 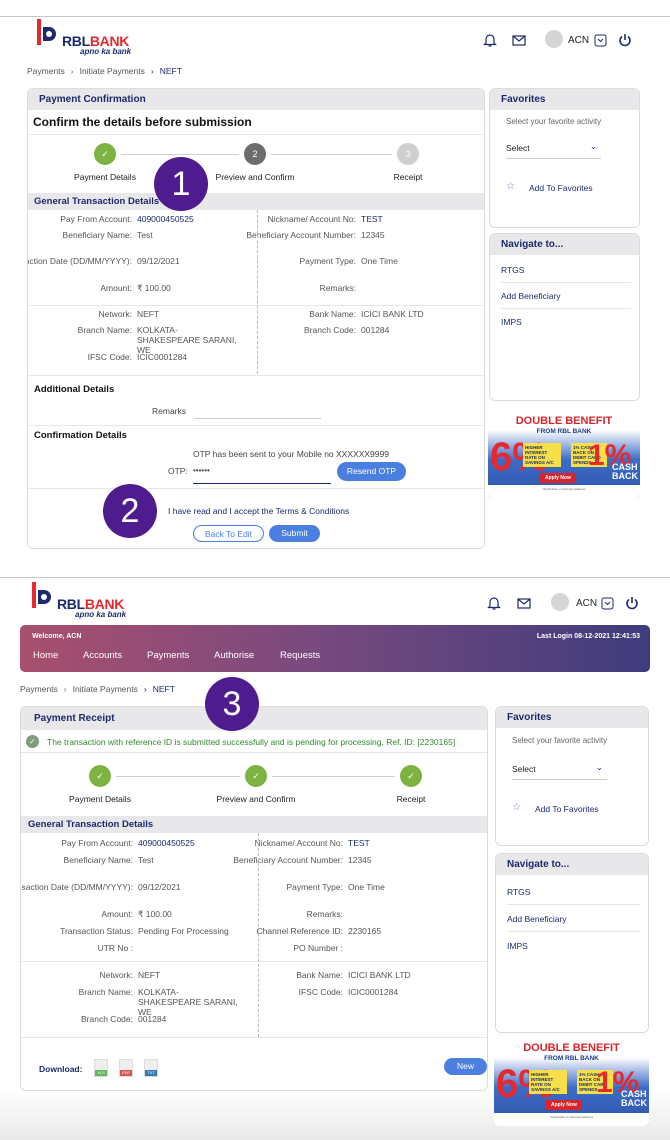 I want to click on right-label: PO Number :, so click(x=318, y=948).